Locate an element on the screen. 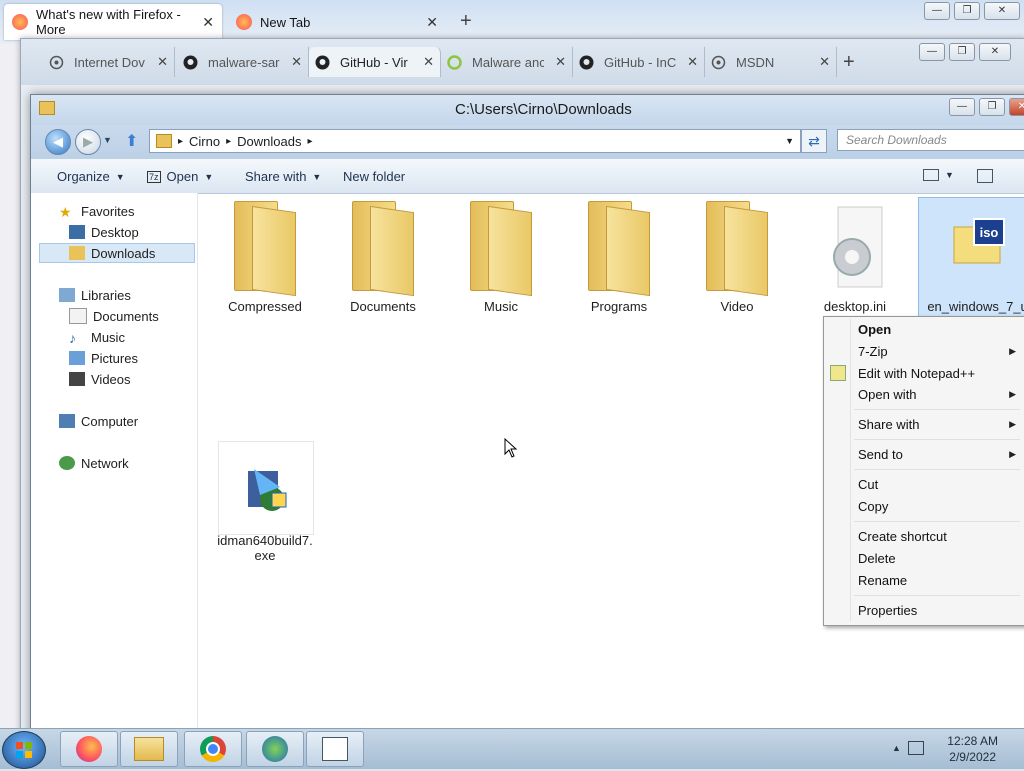  show-hidden-icons-button: ▲ is located at coordinates (896, 748).